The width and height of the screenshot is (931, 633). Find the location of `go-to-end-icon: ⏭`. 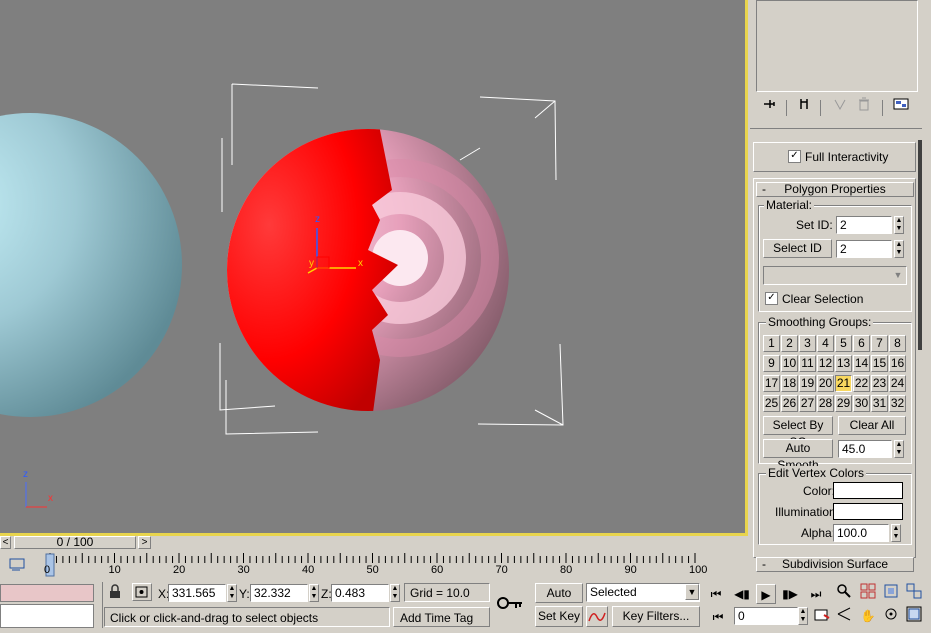

go-to-end-icon: ⏭ is located at coordinates (816, 594).